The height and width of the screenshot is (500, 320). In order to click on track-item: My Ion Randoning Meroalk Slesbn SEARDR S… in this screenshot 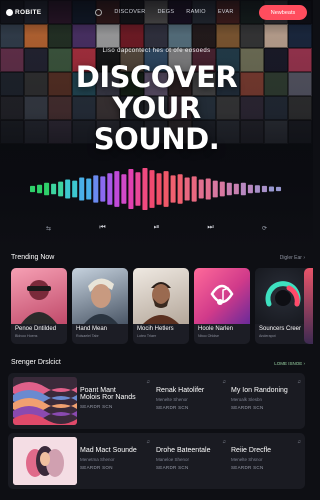, I will do `click(268, 401)`.